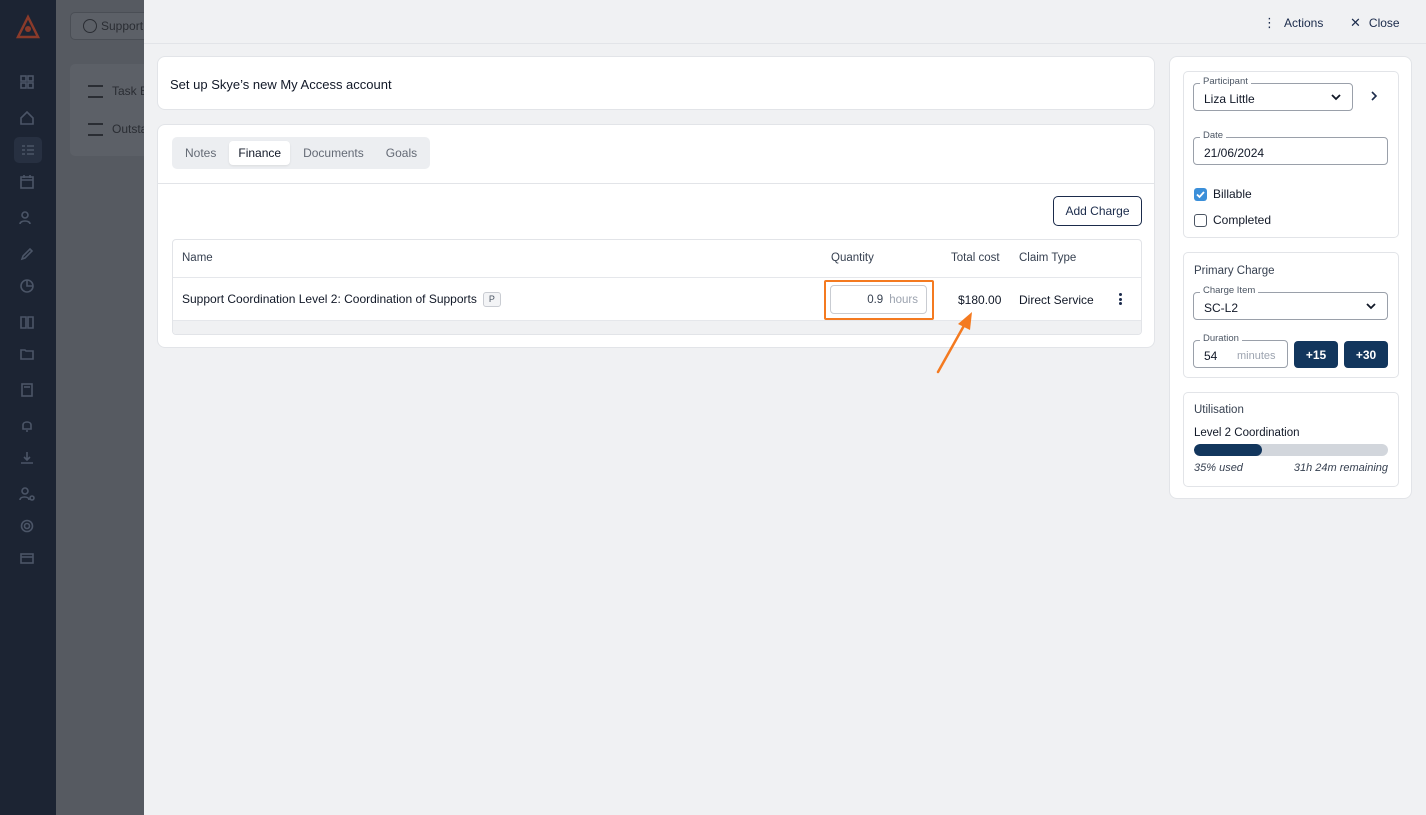 This screenshot has width=1426, height=815. What do you see at coordinates (27, 322) in the screenshot?
I see `book-icon` at bounding box center [27, 322].